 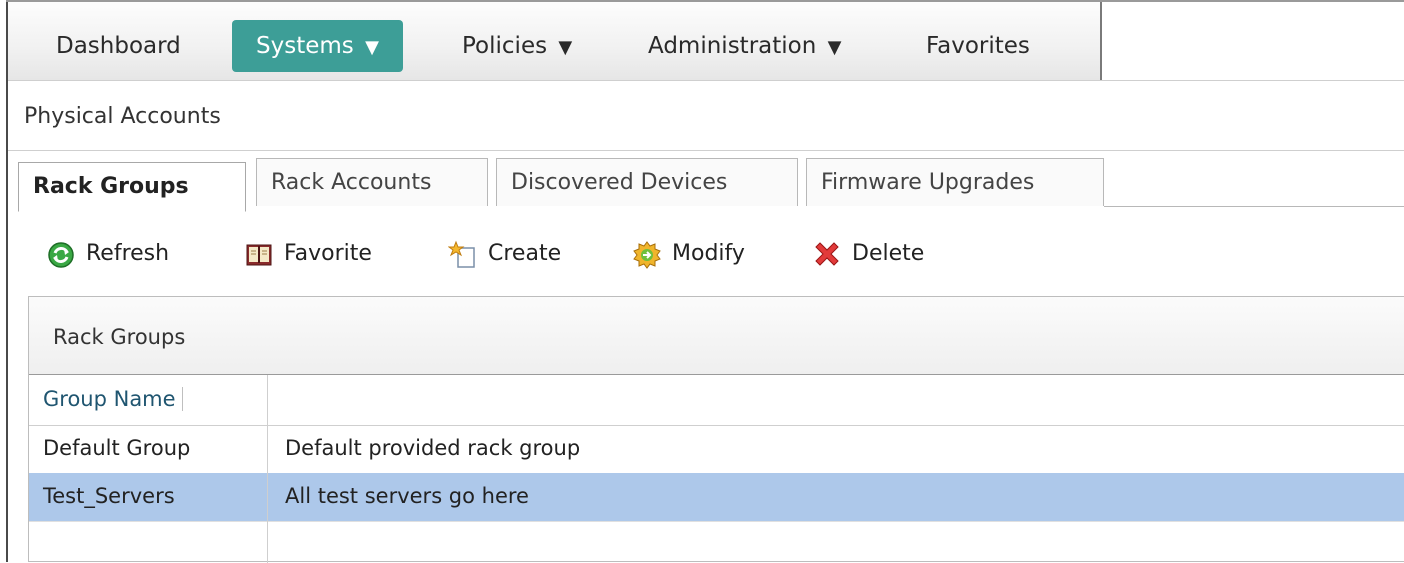 I want to click on window-left-border, so click(x=7, y=281).